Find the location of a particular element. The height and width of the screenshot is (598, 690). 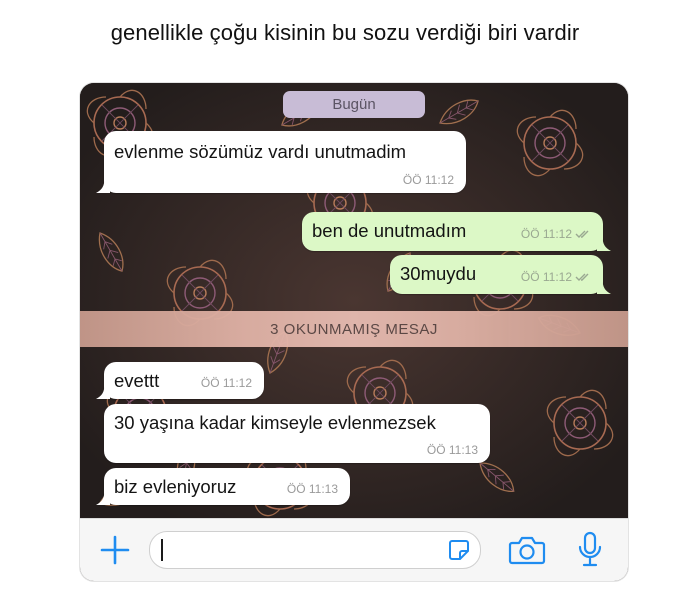

microphone-icon is located at coordinates (590, 550).